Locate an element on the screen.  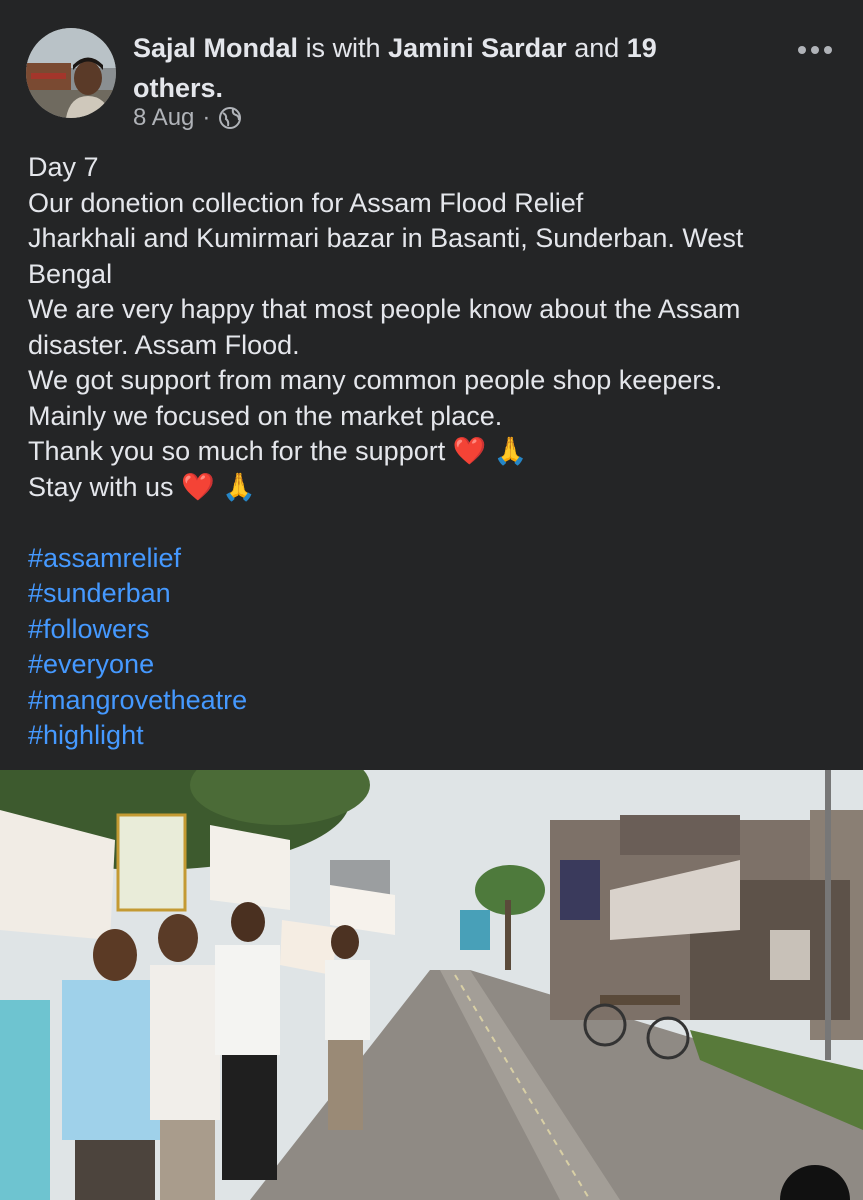
hashtag-link: #highlight is located at coordinates (433, 736).